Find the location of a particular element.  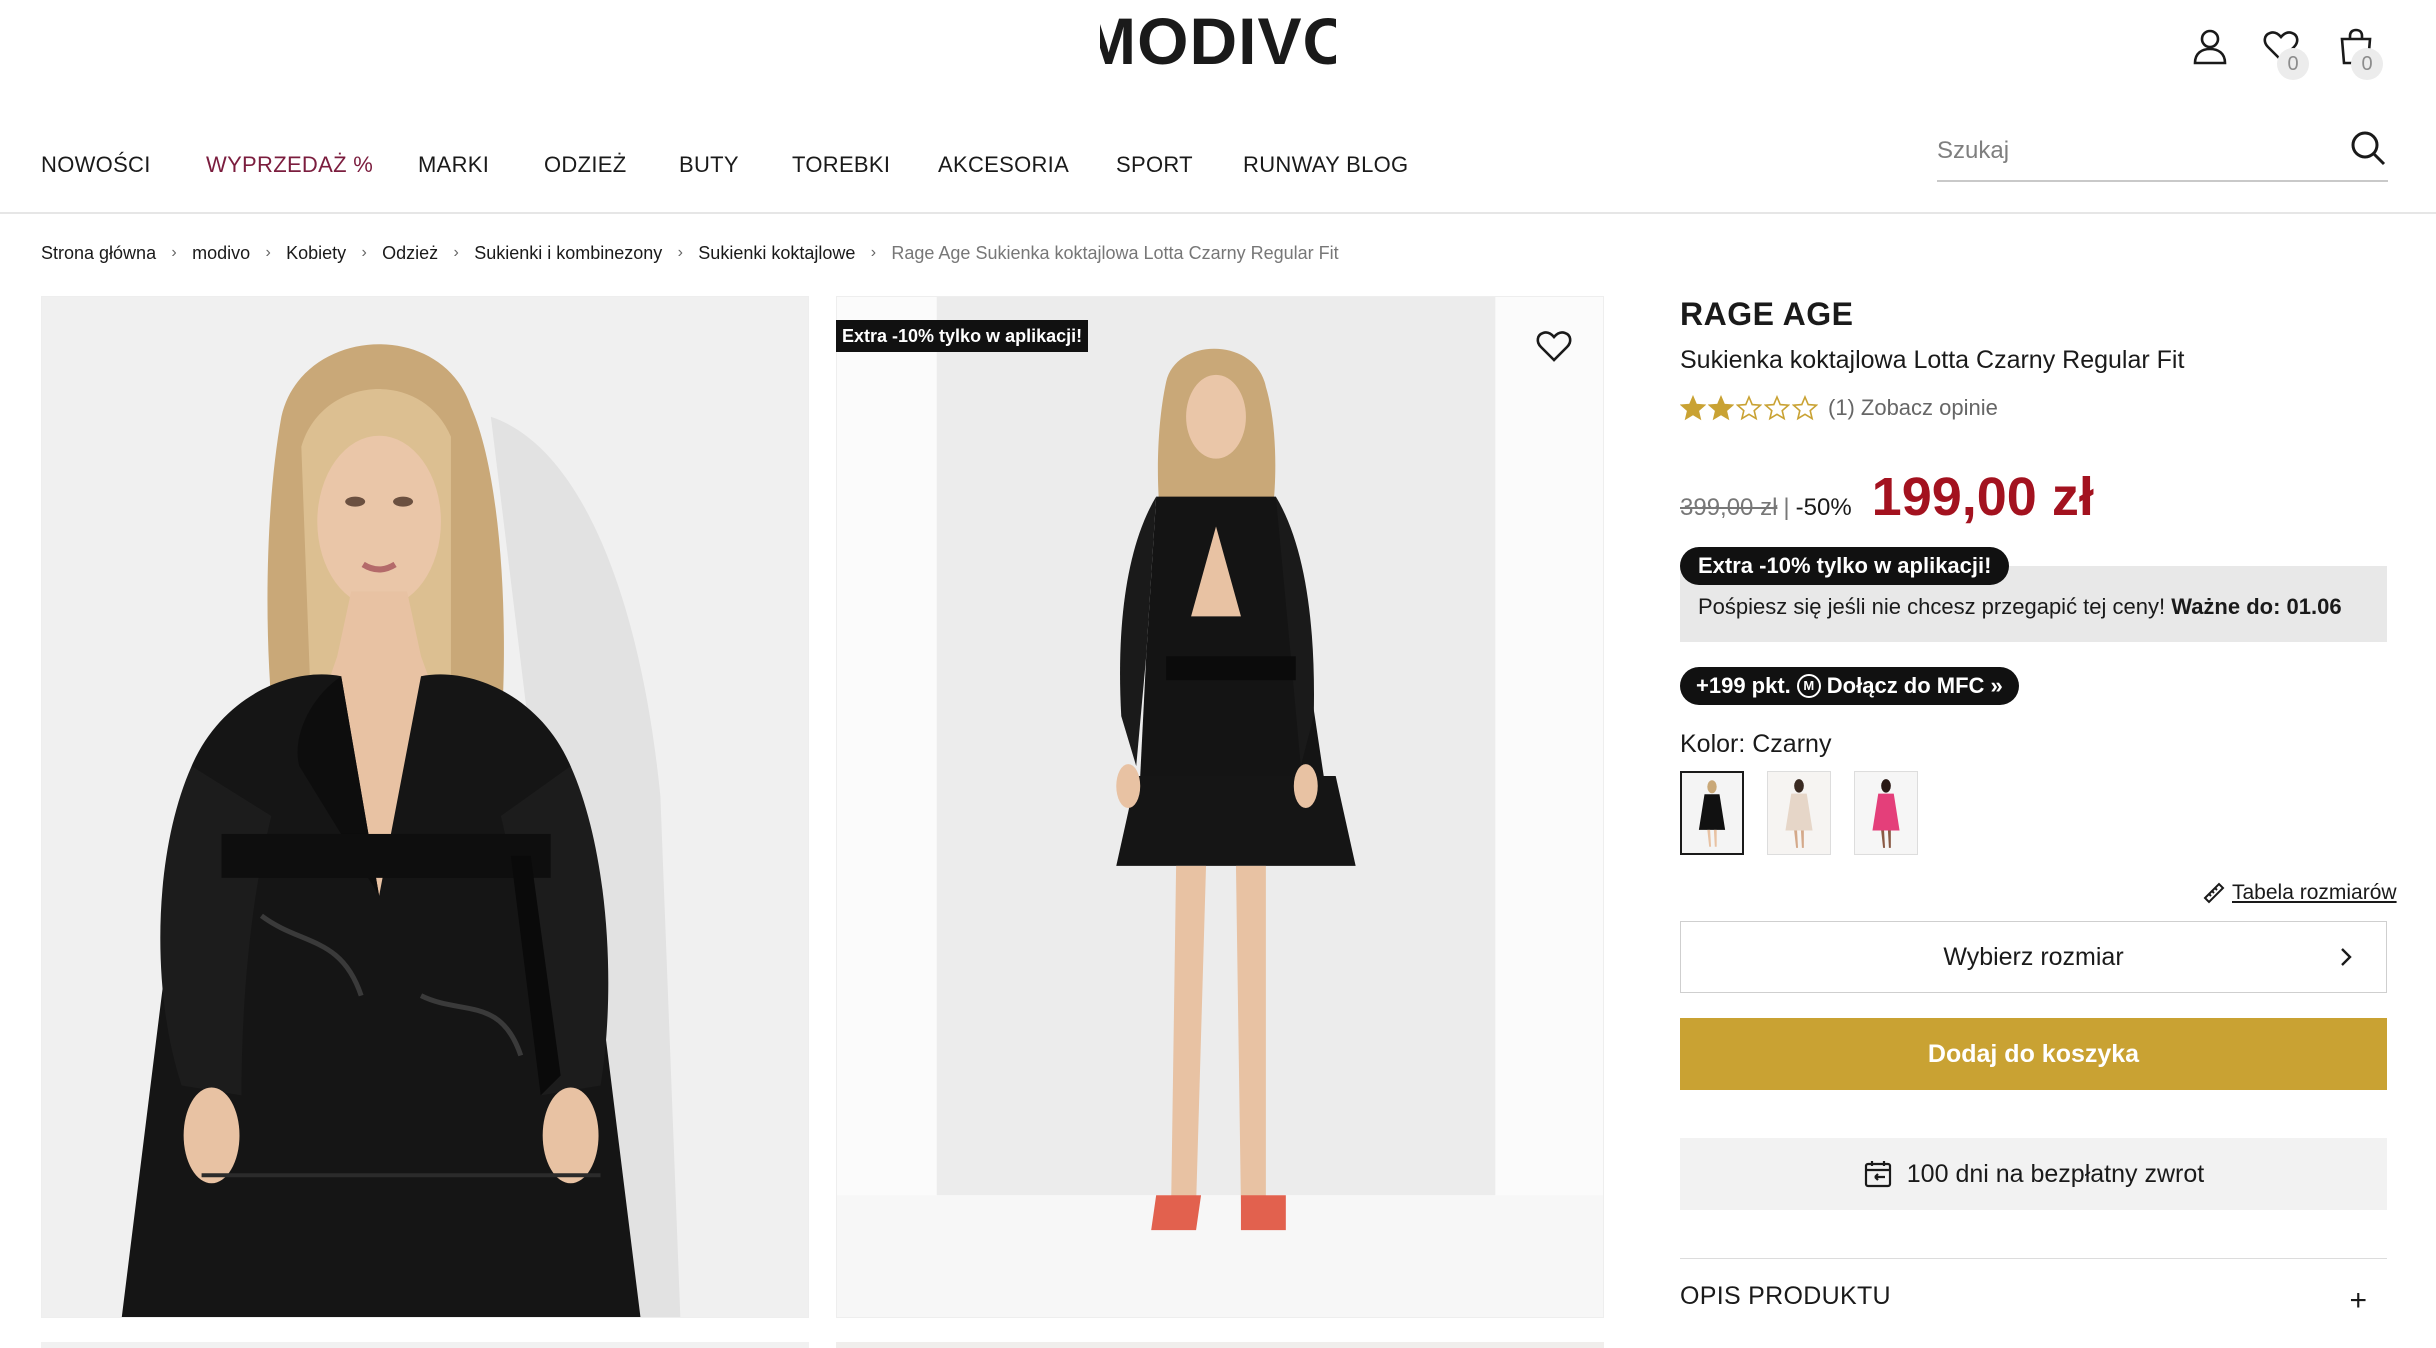

add-to-cart-button: Dodaj do koszyka is located at coordinates (2033, 1054).